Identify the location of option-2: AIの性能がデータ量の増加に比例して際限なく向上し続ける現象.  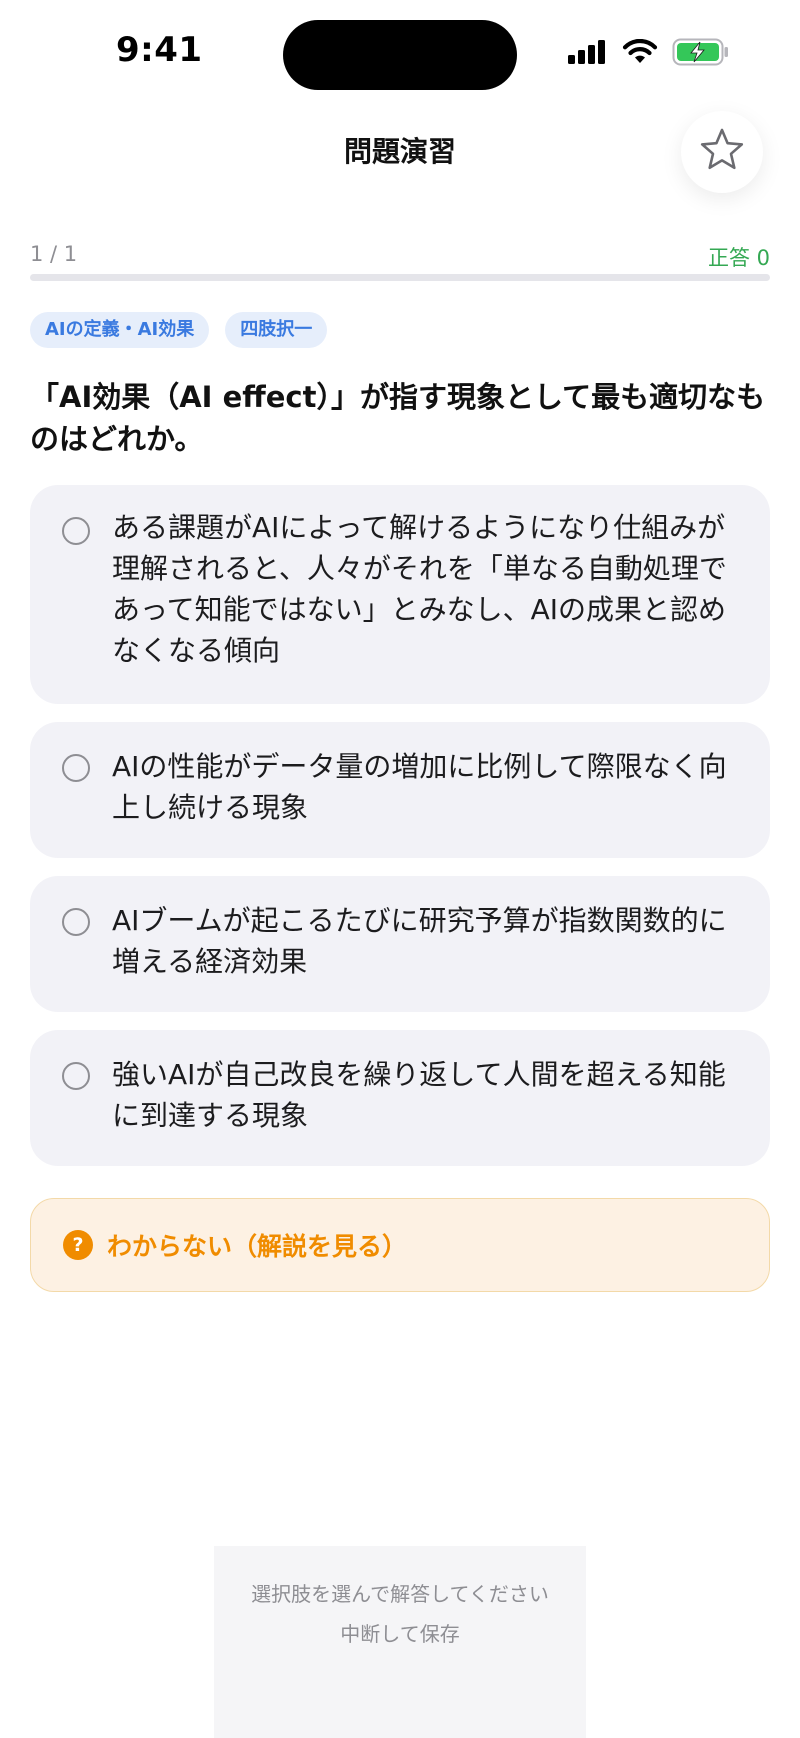
(400, 790).